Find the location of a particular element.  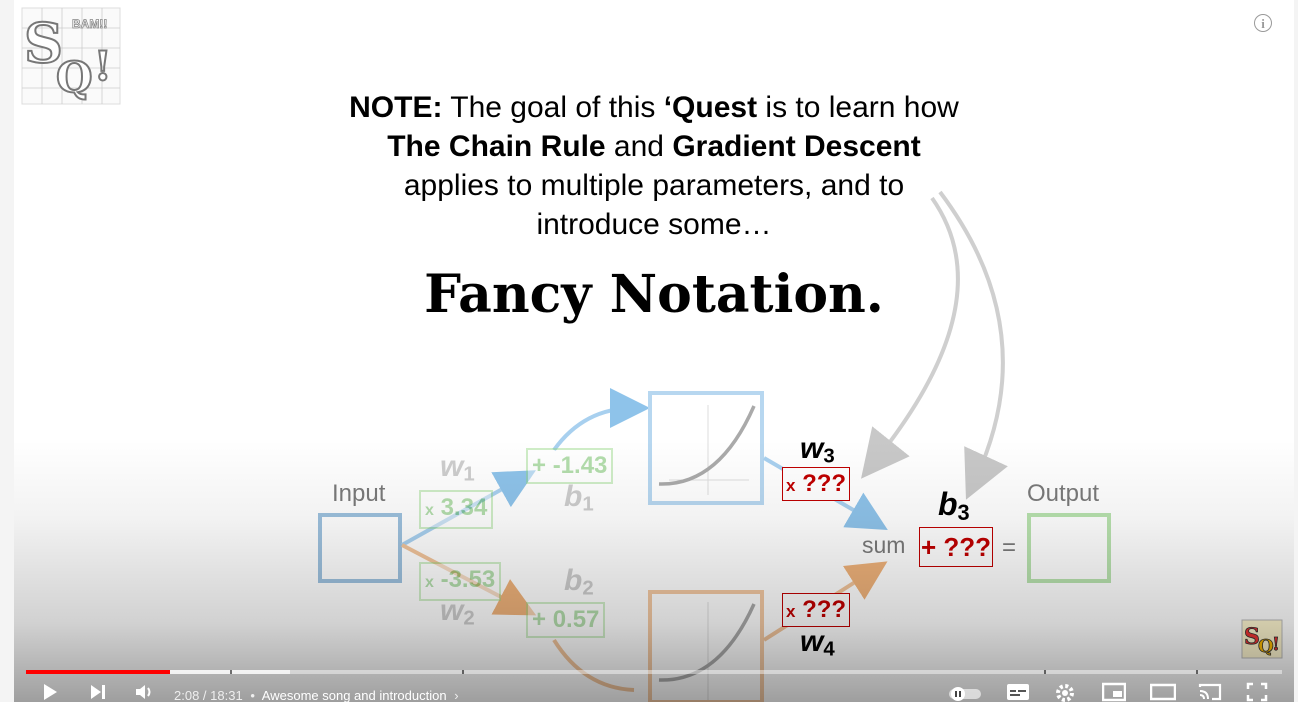

miniplayer-icon is located at coordinates (1114, 692).